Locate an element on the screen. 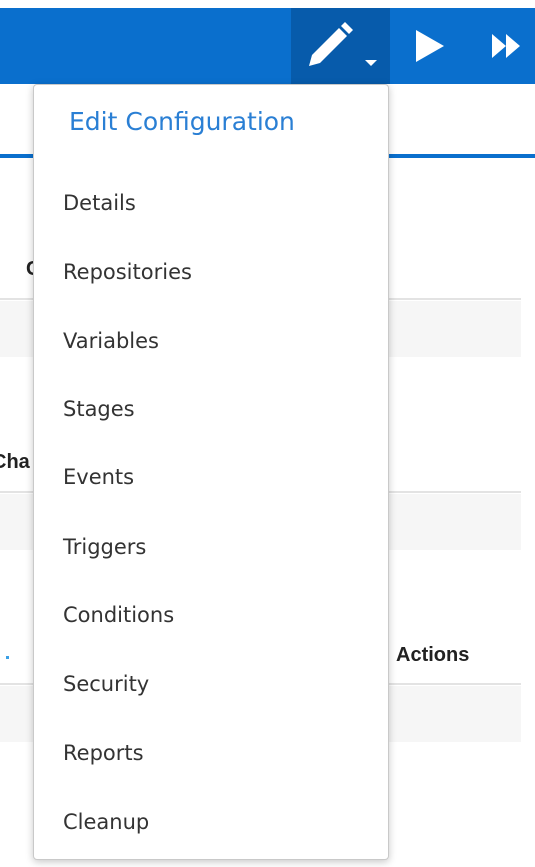 The image size is (535, 867). menu-item-details: Details is located at coordinates (99, 203).